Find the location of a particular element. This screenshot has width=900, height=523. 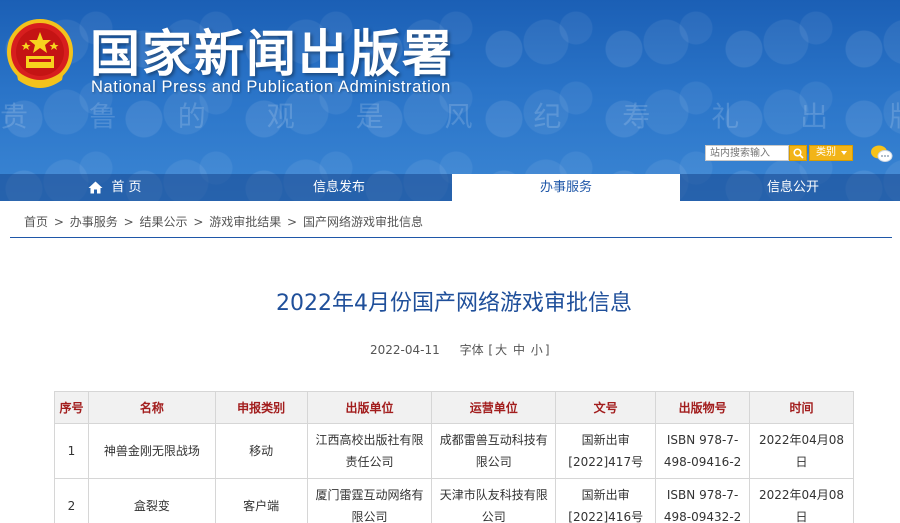

table-cell: 移动 is located at coordinates (261, 451).